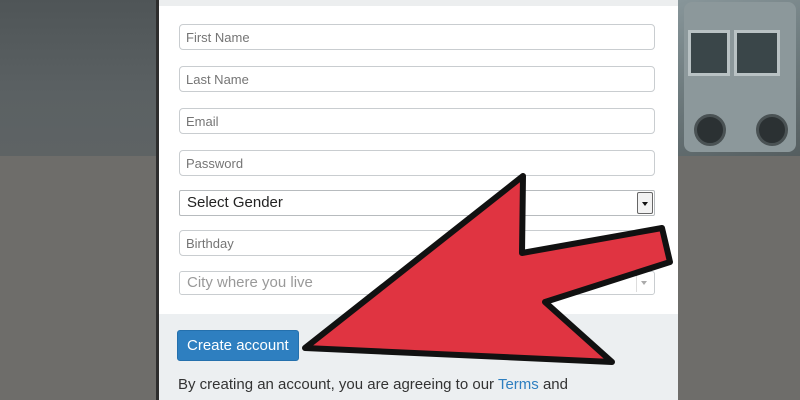  Describe the element at coordinates (417, 121) in the screenshot. I see `email-input` at that location.